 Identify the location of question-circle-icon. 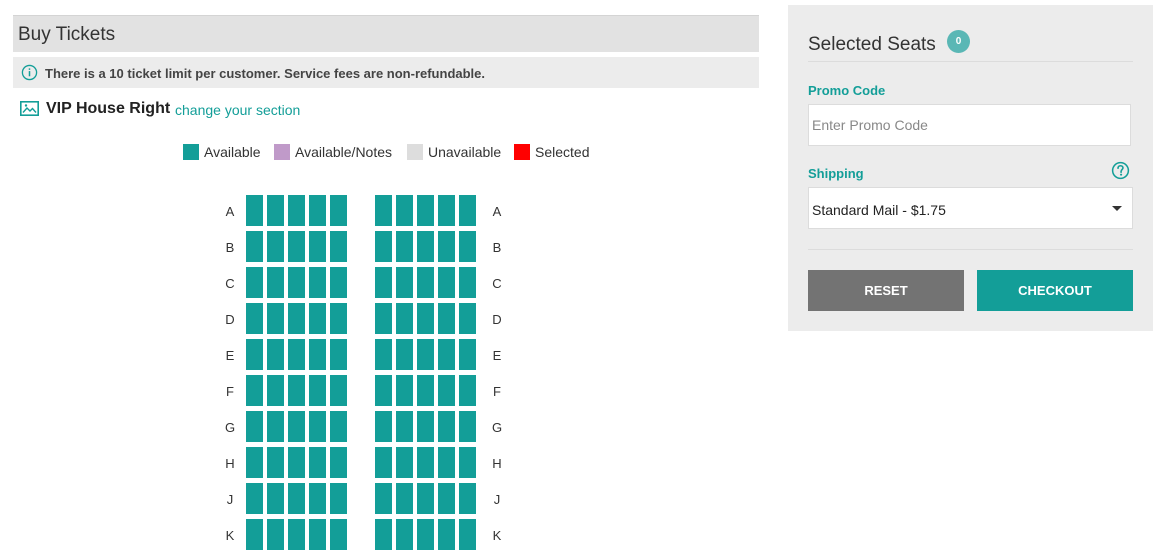
(1120, 170).